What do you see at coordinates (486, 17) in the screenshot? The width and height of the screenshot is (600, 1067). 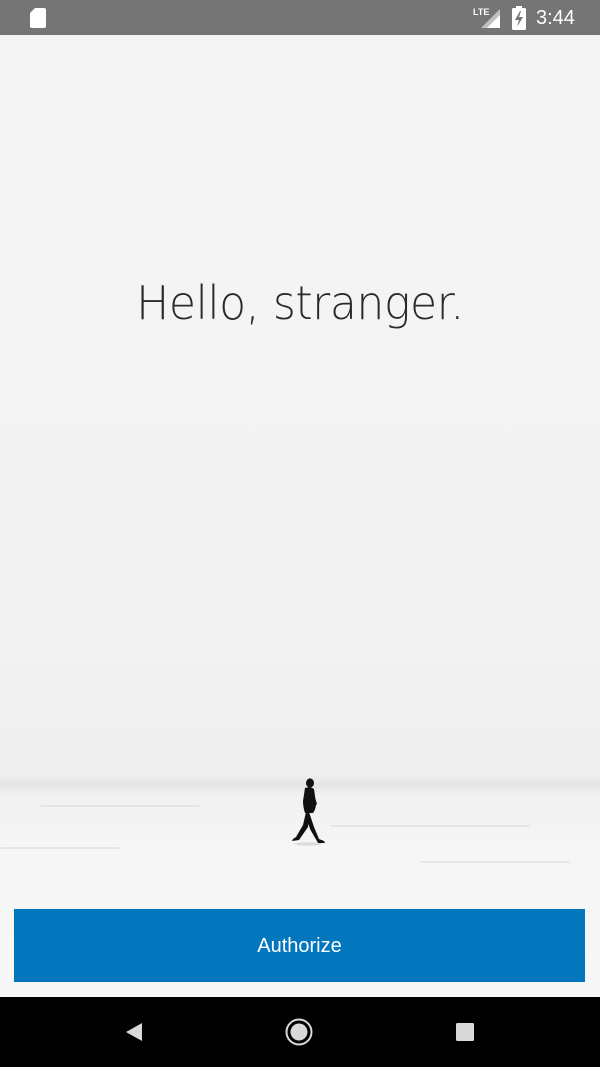 I see `lte-signal-icon: LTE` at bounding box center [486, 17].